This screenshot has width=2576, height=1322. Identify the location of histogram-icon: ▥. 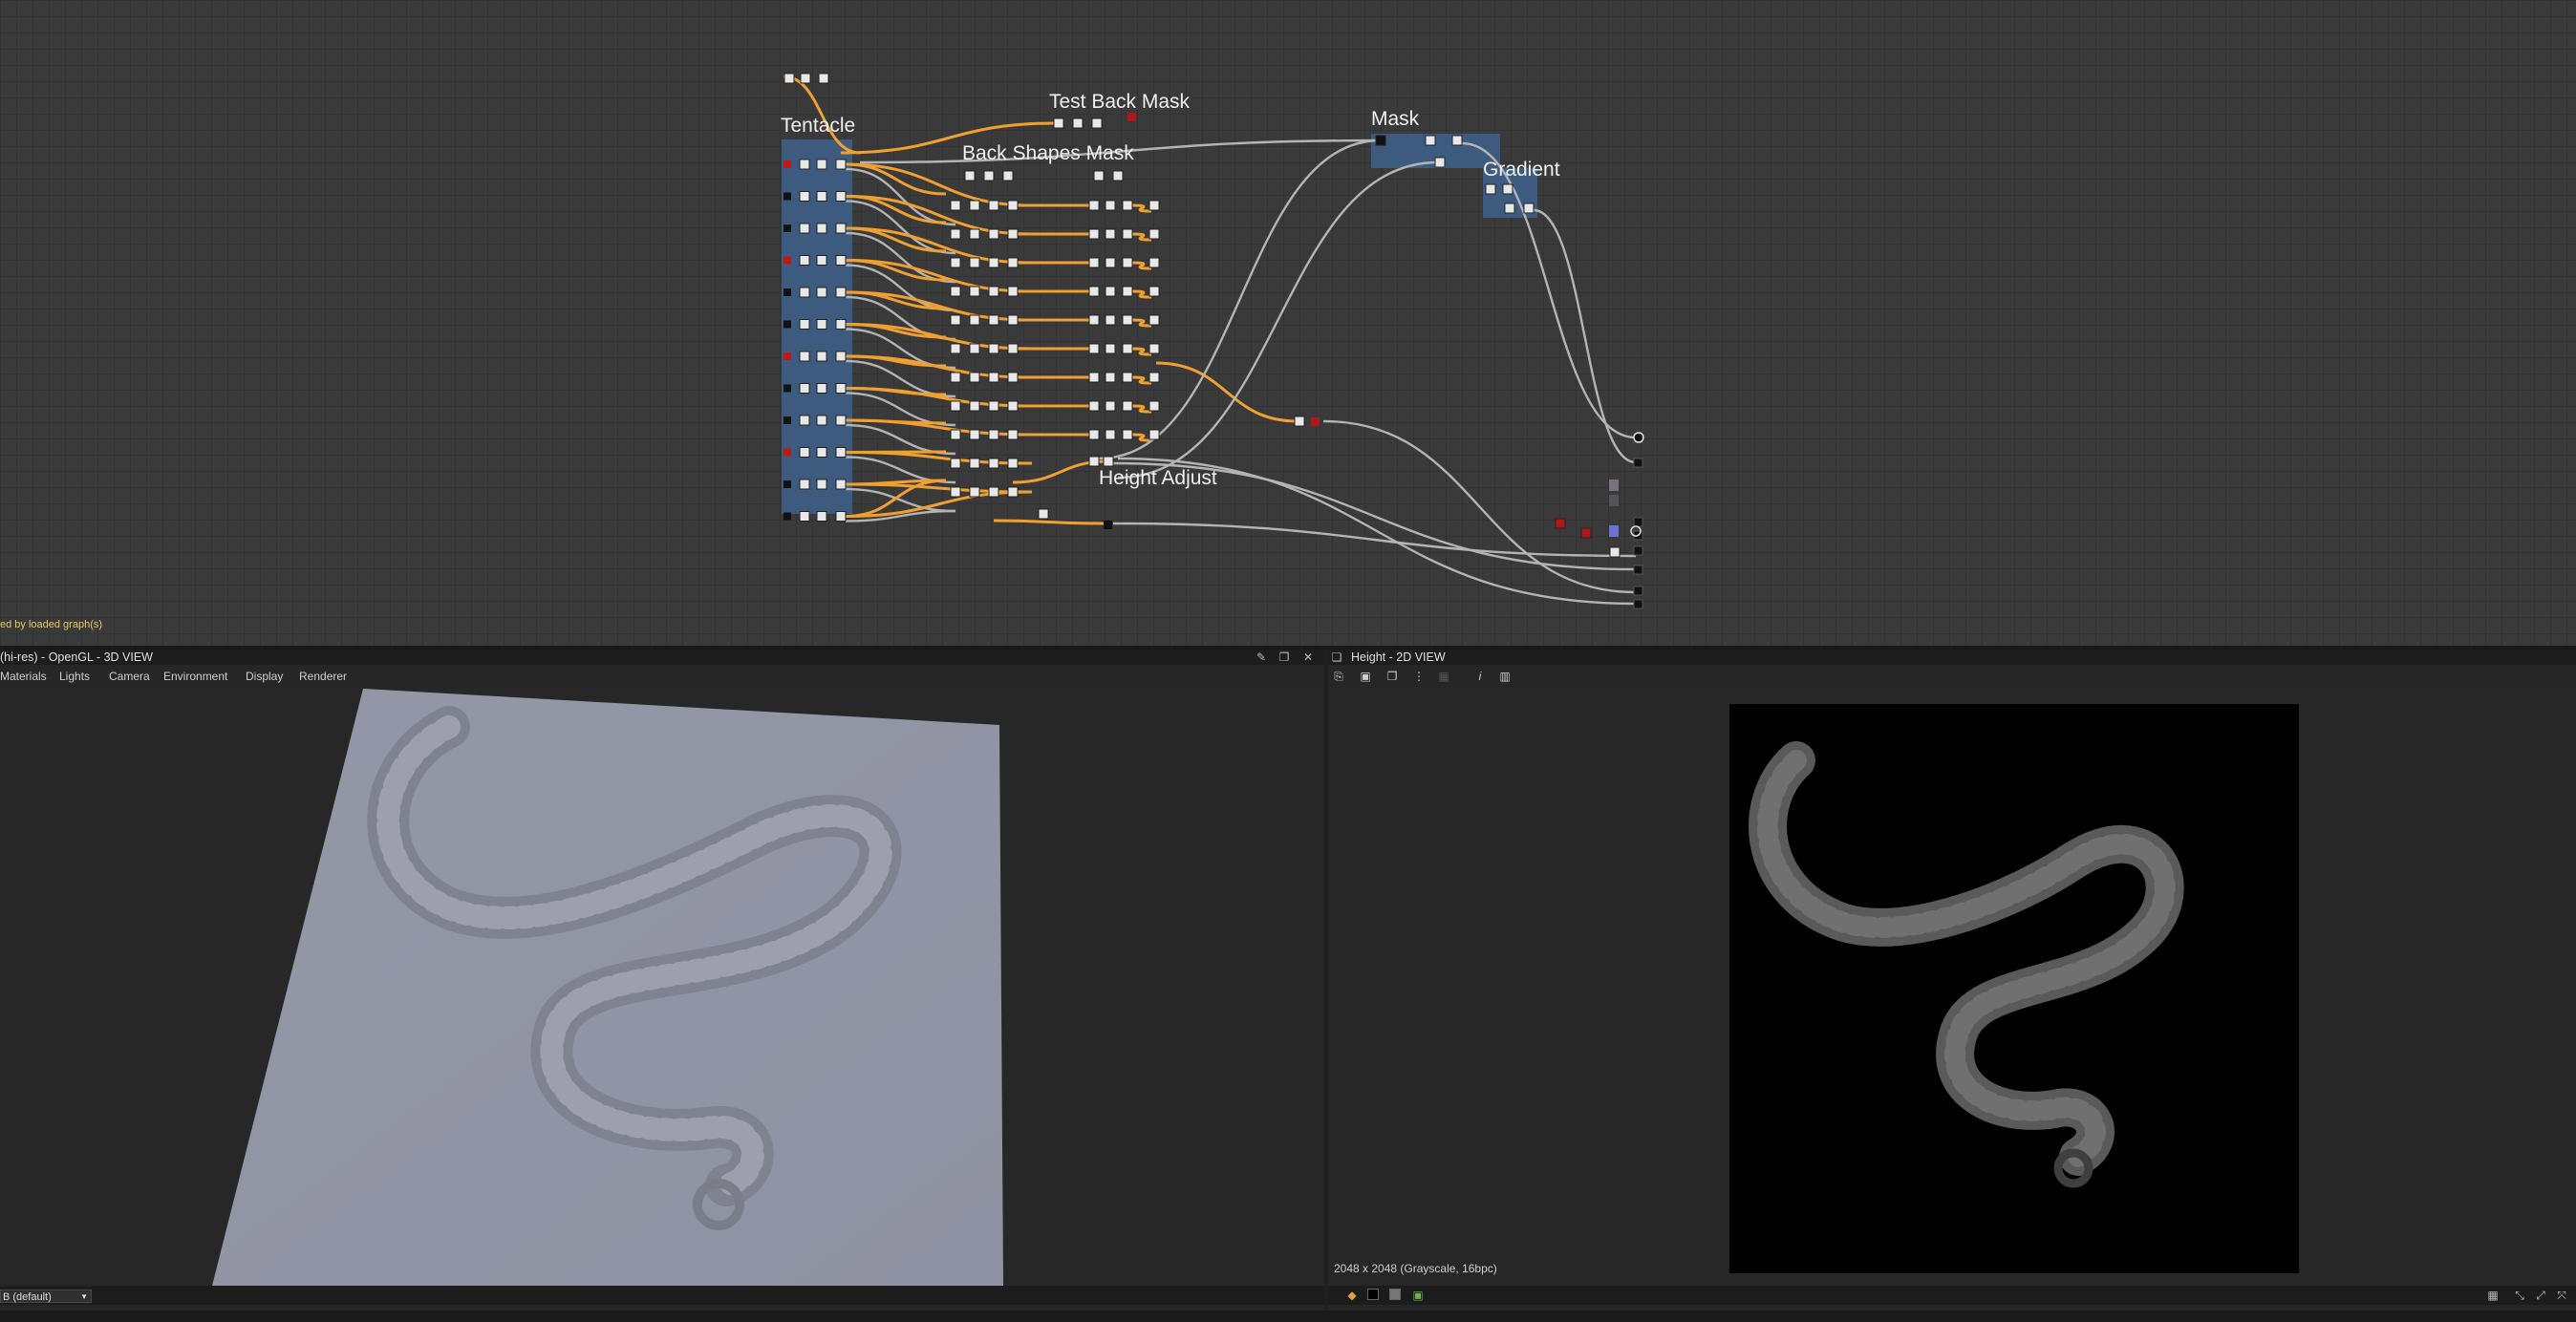
(1504, 676).